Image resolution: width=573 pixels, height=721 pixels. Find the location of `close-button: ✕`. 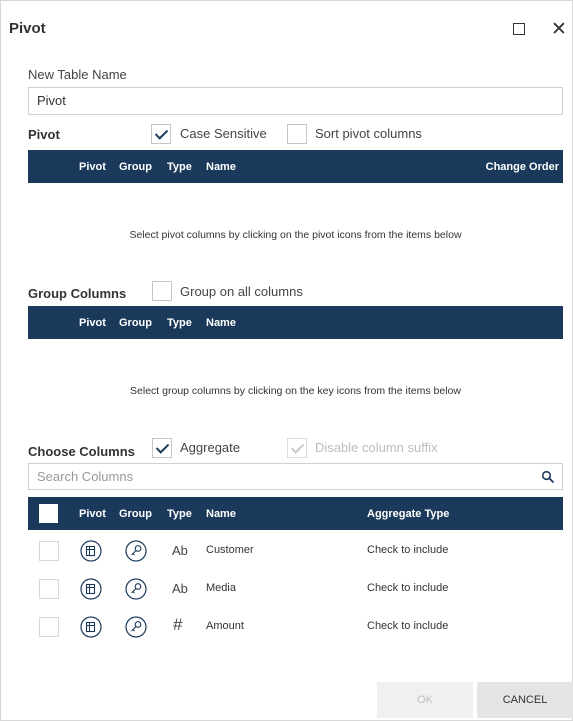

close-button: ✕ is located at coordinates (559, 29).